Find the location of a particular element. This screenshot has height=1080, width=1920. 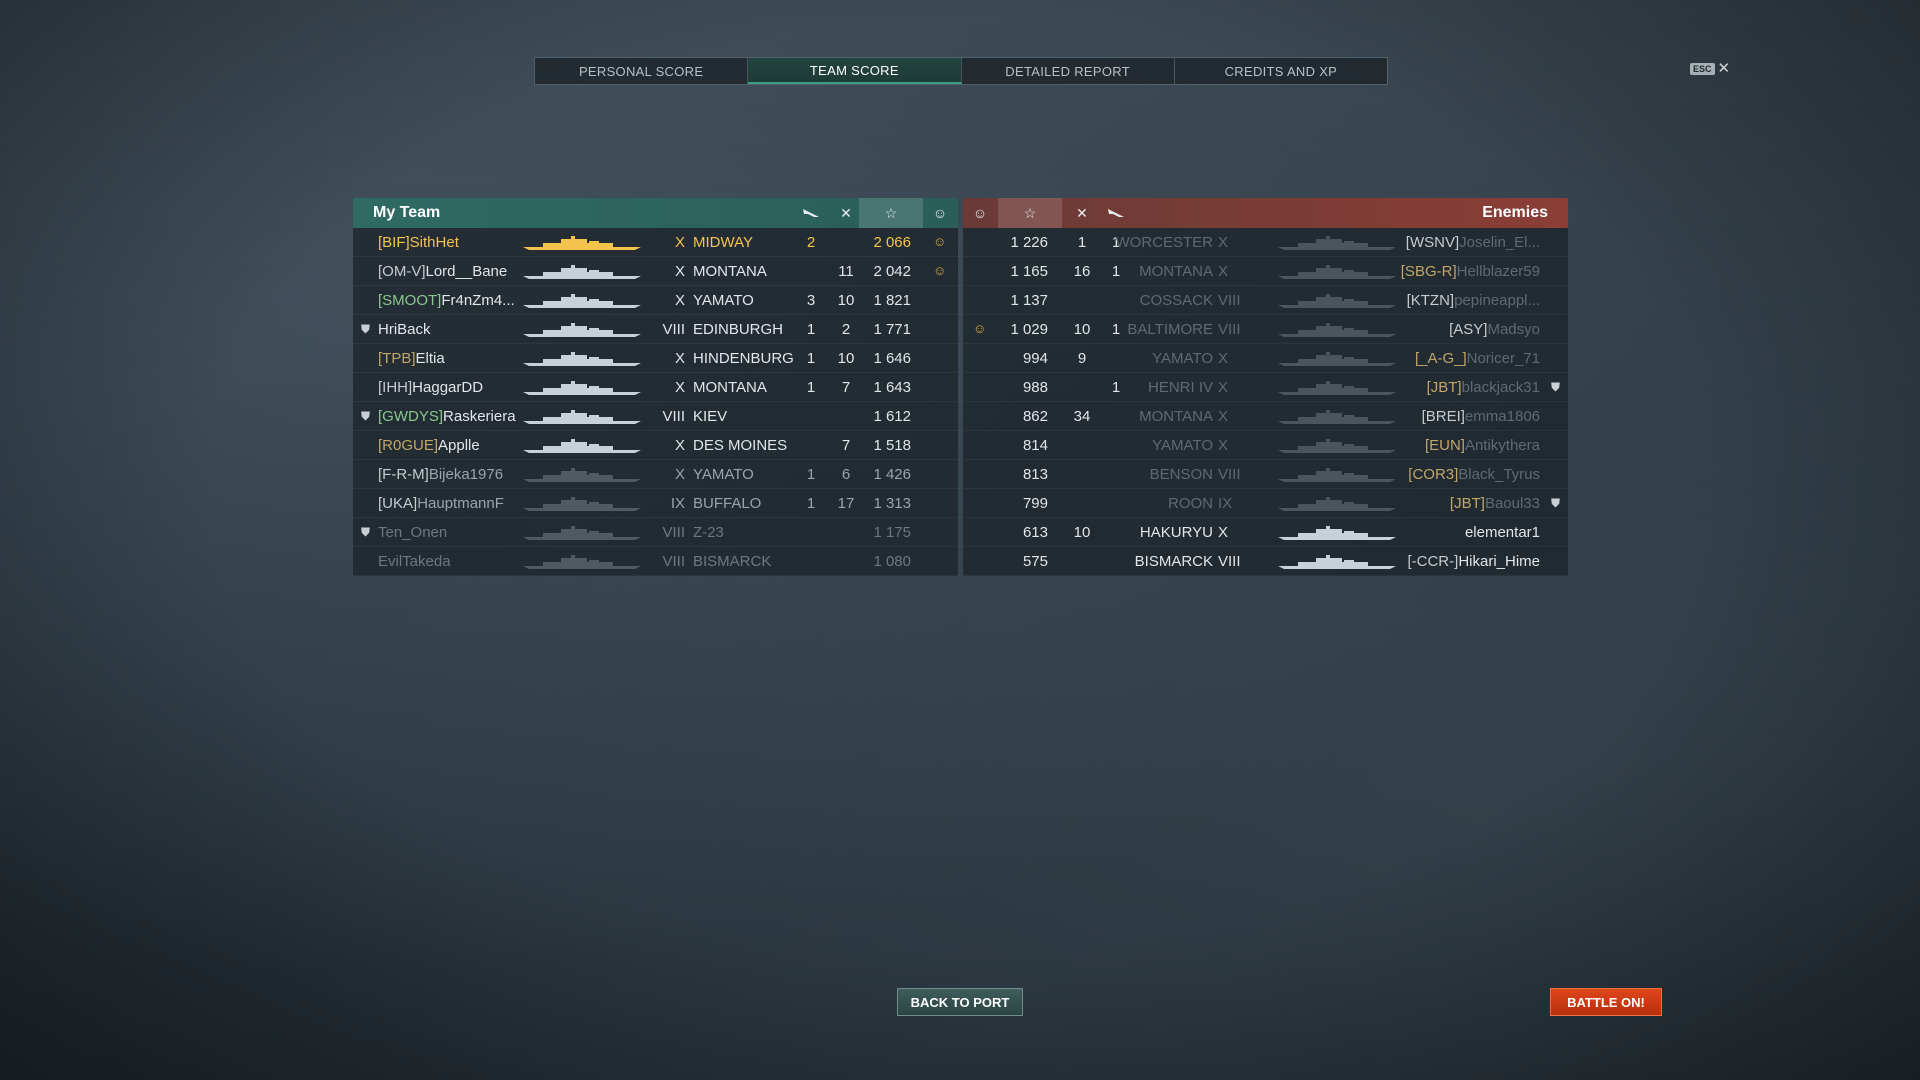

player-nick: HriBack is located at coordinates (404, 329).